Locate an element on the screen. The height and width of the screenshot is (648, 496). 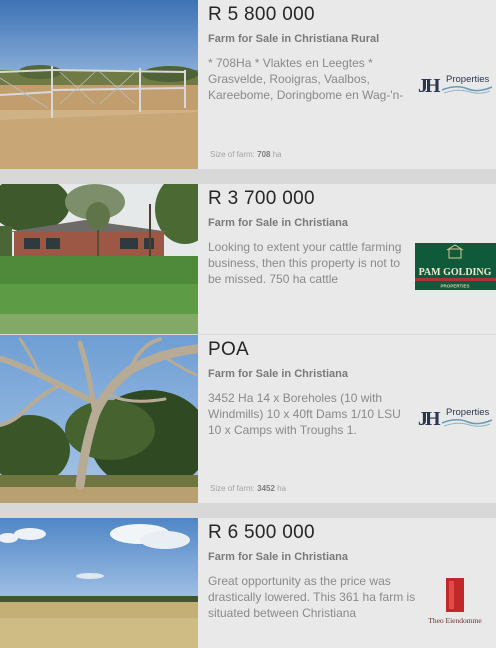
pam-golding-logo-subtext: PROPERTIES is located at coordinates (454, 286).